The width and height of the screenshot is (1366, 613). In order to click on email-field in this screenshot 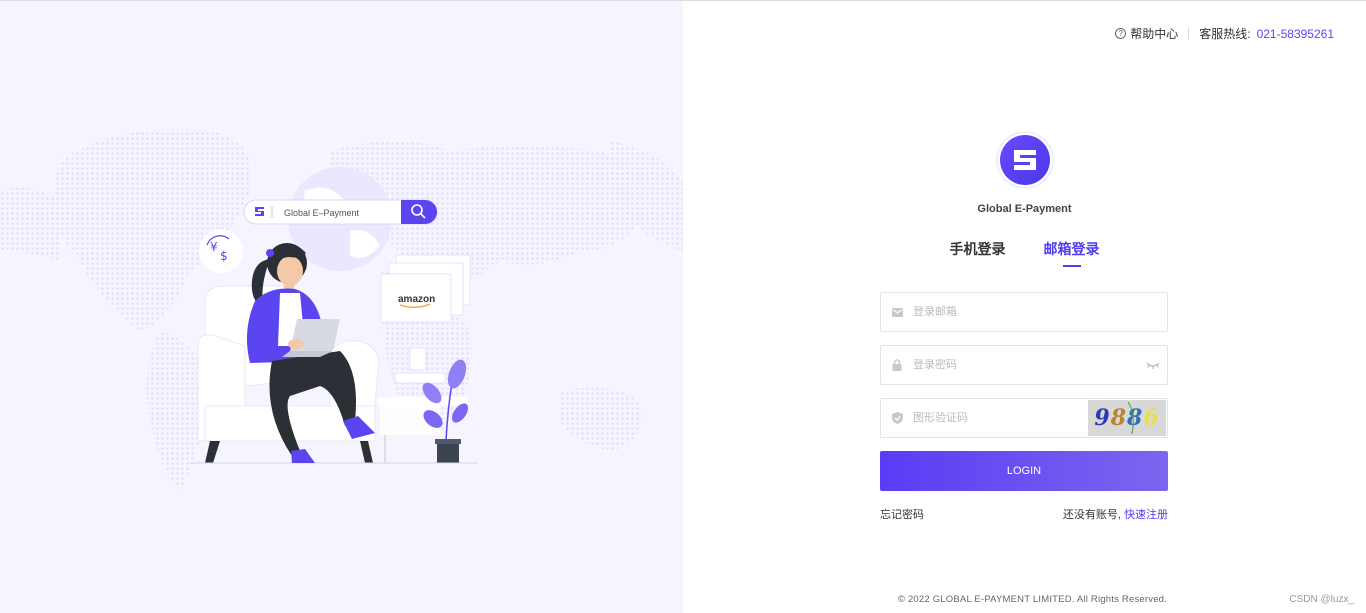, I will do `click(1024, 312)`.